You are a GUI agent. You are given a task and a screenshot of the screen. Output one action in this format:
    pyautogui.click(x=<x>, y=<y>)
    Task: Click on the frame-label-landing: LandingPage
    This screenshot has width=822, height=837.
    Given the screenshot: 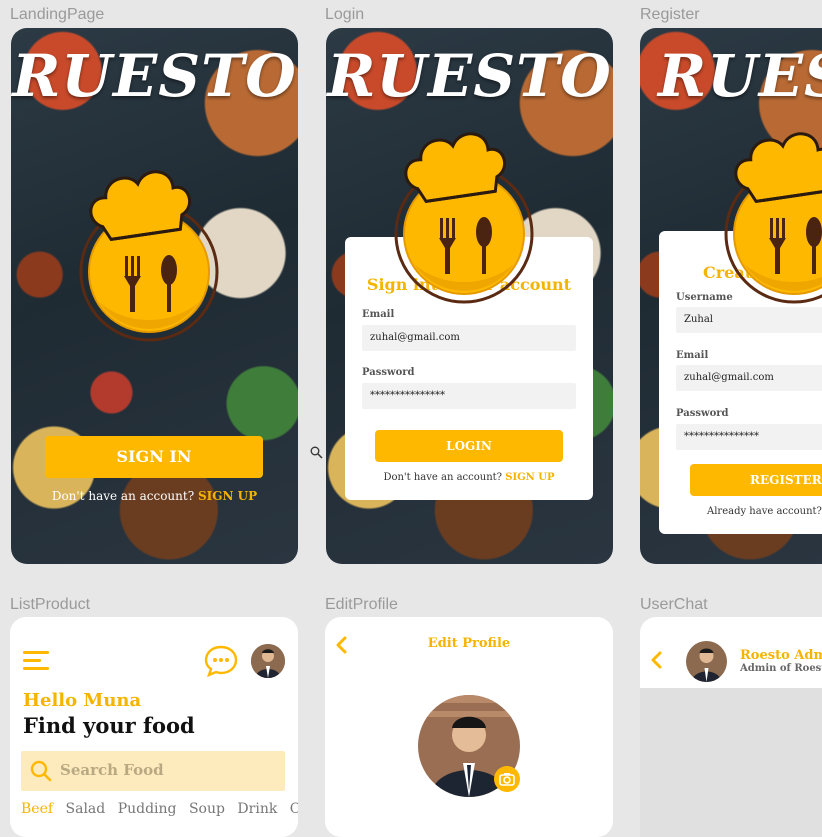 What is the action you would take?
    pyautogui.click(x=57, y=14)
    